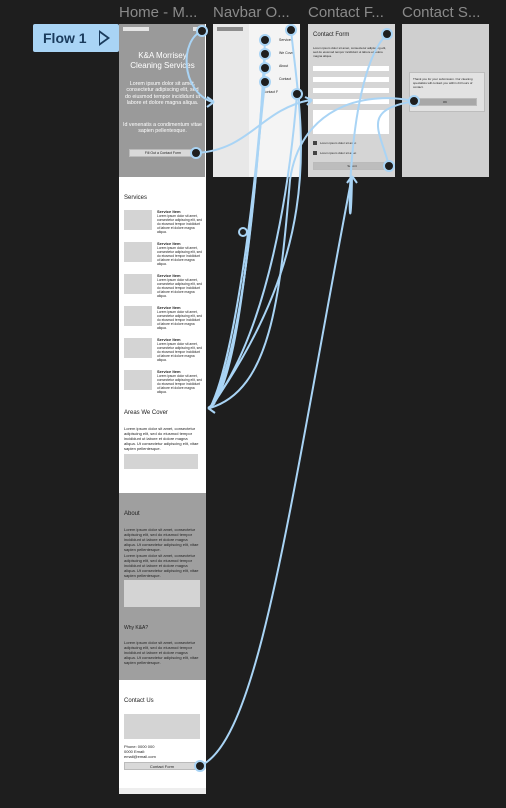 The height and width of the screenshot is (808, 506). What do you see at coordinates (389, 166) in the screenshot?
I see `hotspot-submit` at bounding box center [389, 166].